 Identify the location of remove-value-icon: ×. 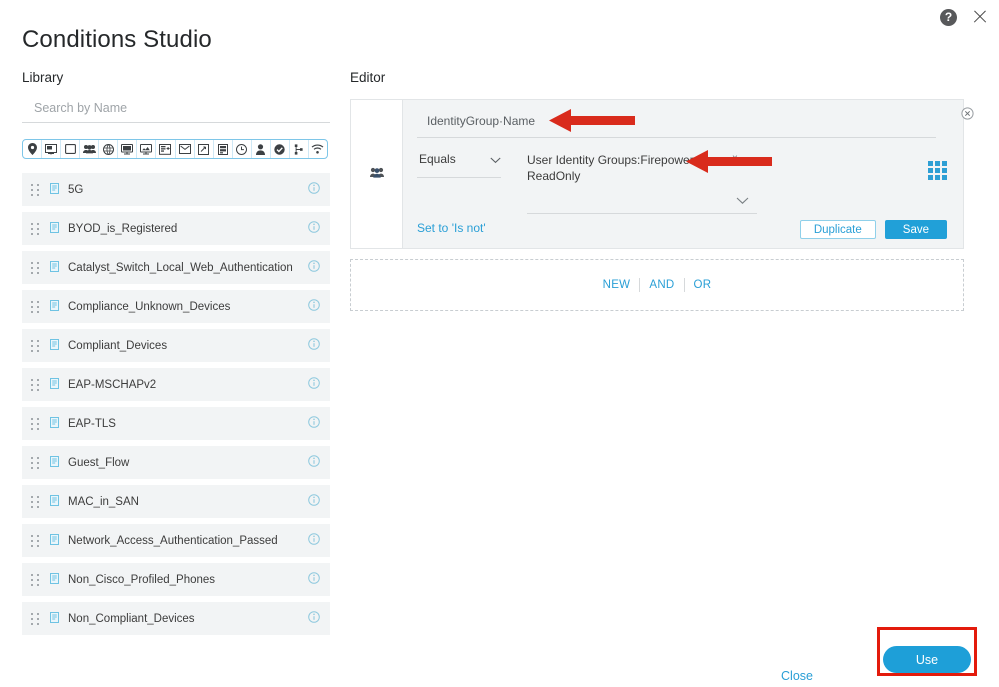
(735, 159).